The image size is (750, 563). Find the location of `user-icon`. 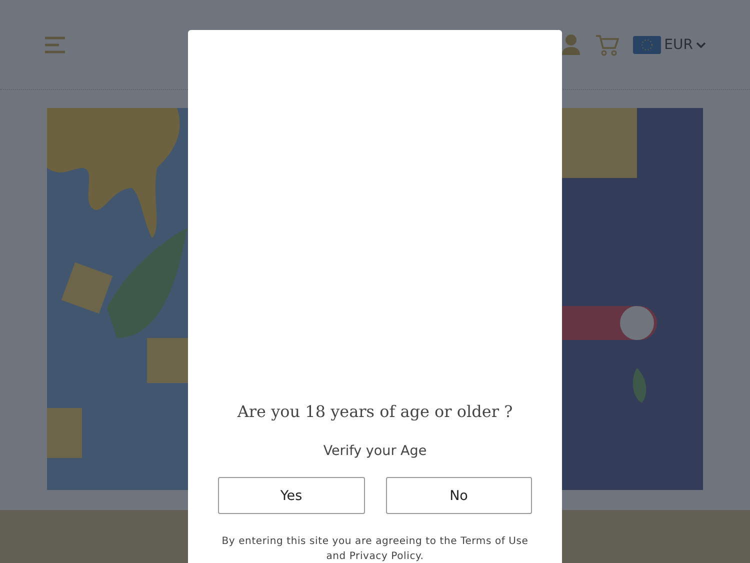

user-icon is located at coordinates (571, 45).